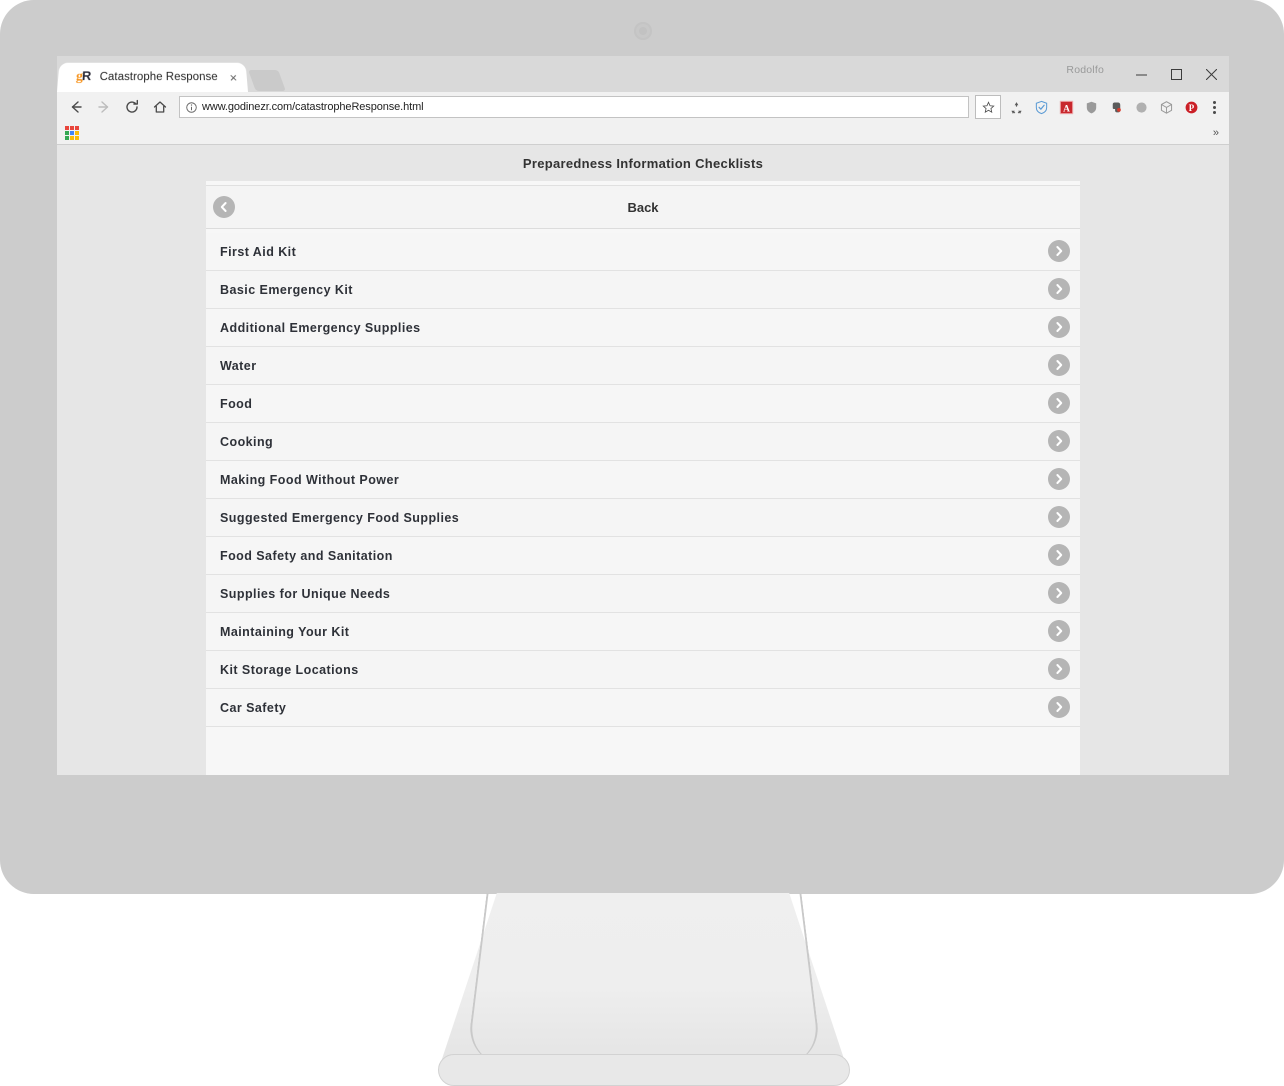  What do you see at coordinates (988, 107) in the screenshot?
I see `bookmark-star-button` at bounding box center [988, 107].